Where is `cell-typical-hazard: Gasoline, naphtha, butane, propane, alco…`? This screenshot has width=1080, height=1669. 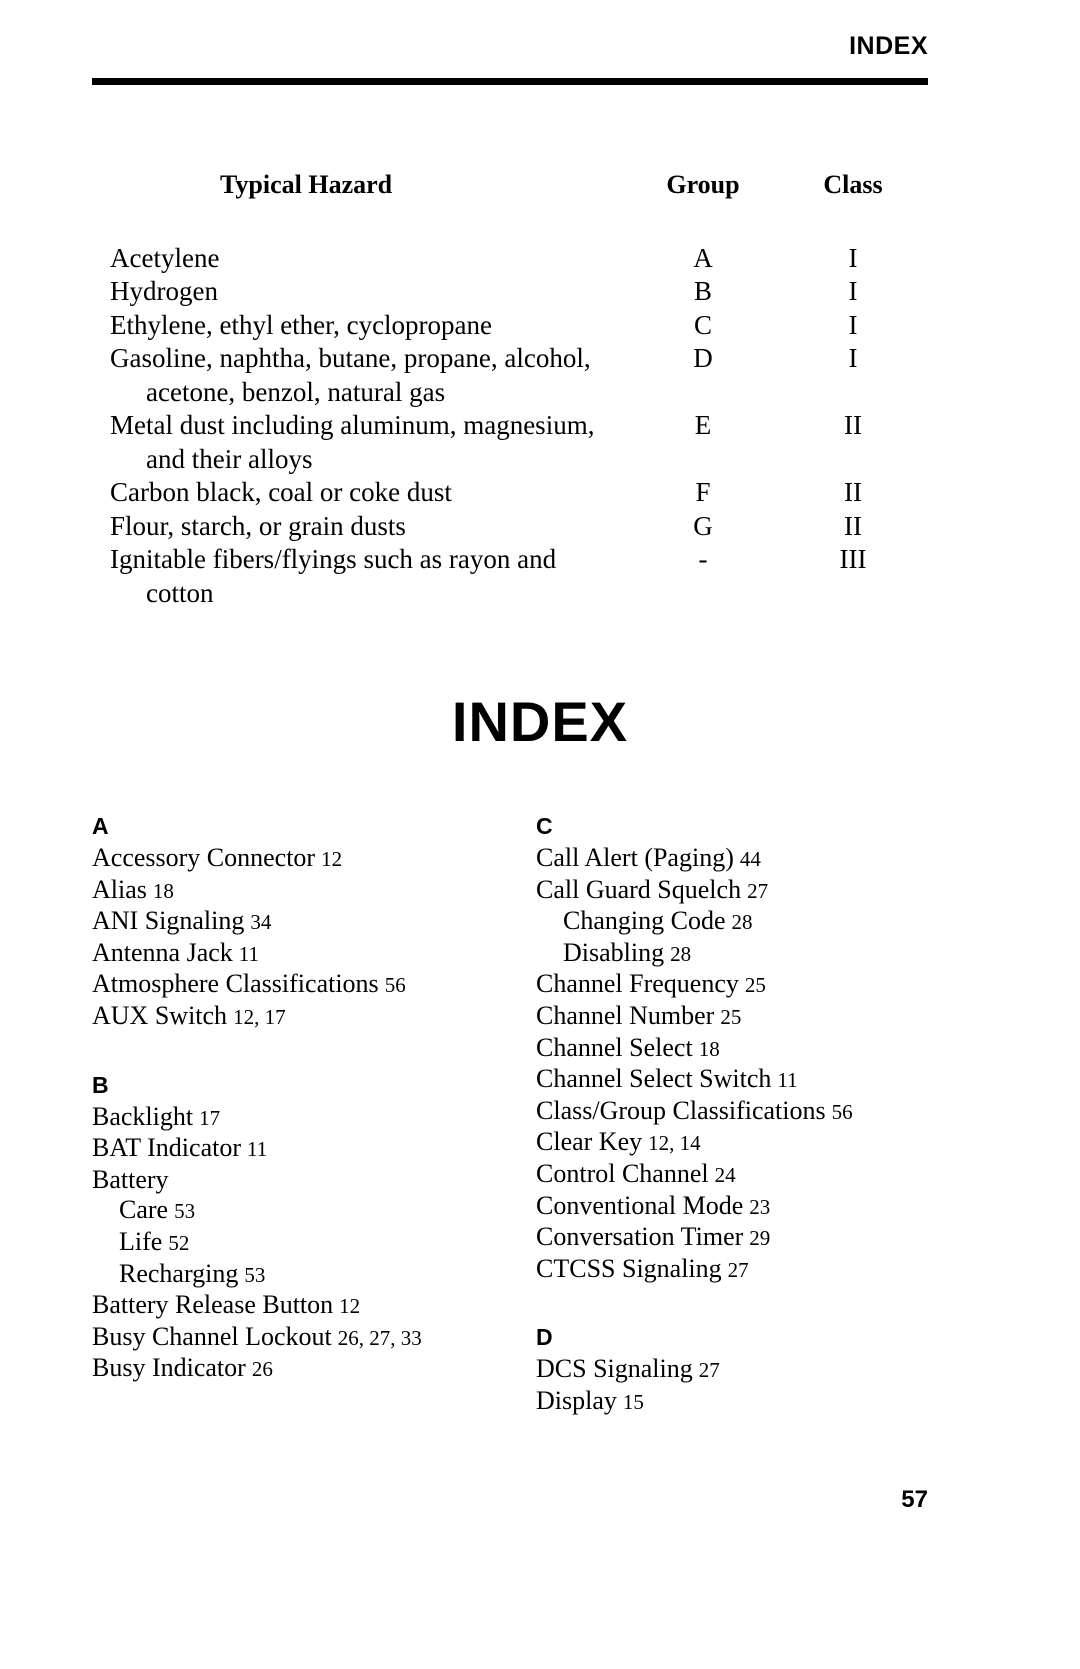
cell-typical-hazard: Gasoline, naphtha, butane, propane, alco… is located at coordinates (360, 375).